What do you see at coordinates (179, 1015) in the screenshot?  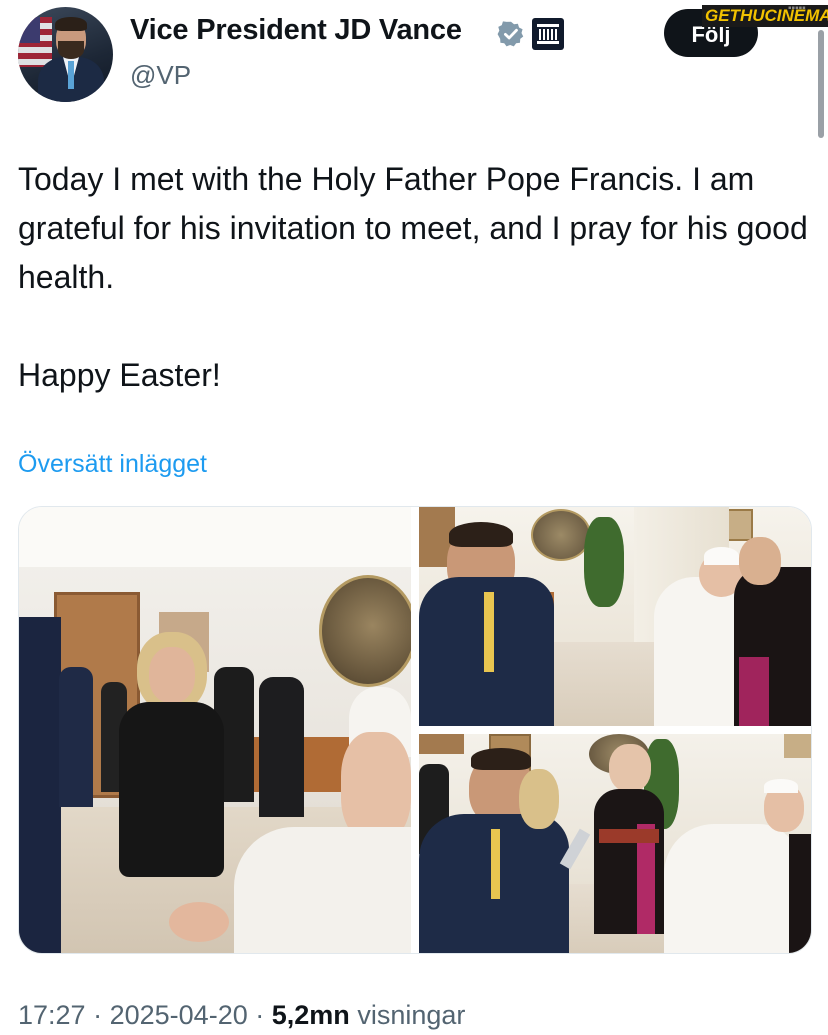 I see `post-date: 2025-04-20` at bounding box center [179, 1015].